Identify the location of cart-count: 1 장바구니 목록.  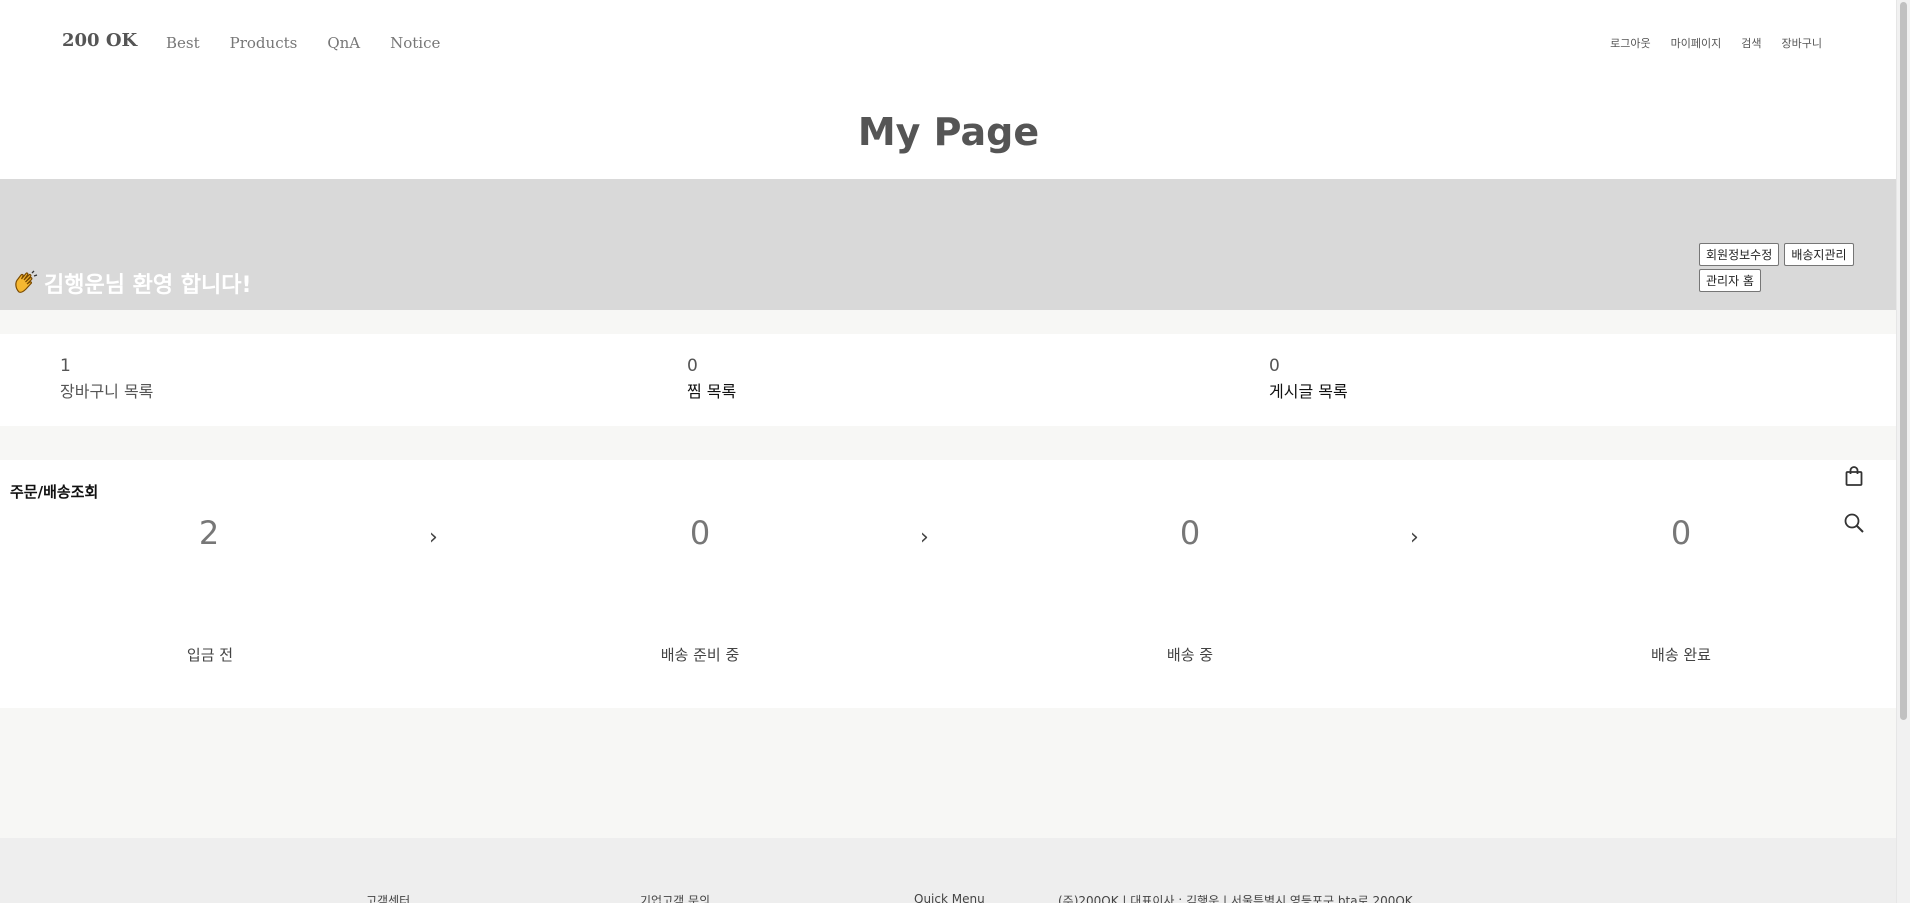
(106, 379).